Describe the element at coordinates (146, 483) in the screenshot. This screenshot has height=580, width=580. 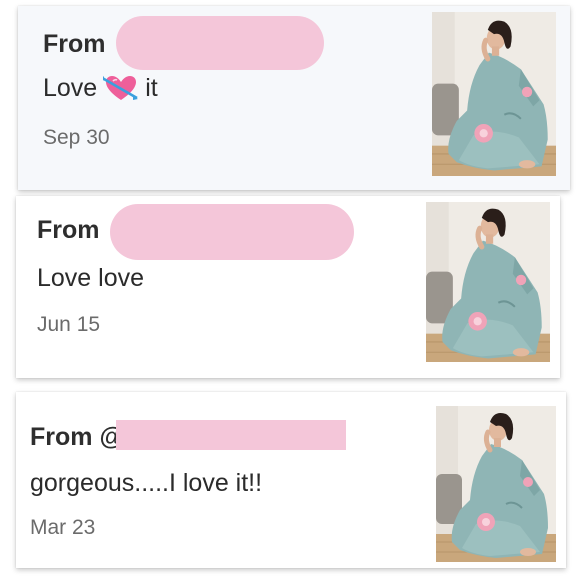
I see `comment-text: gorgeous.....I love it!!` at that location.